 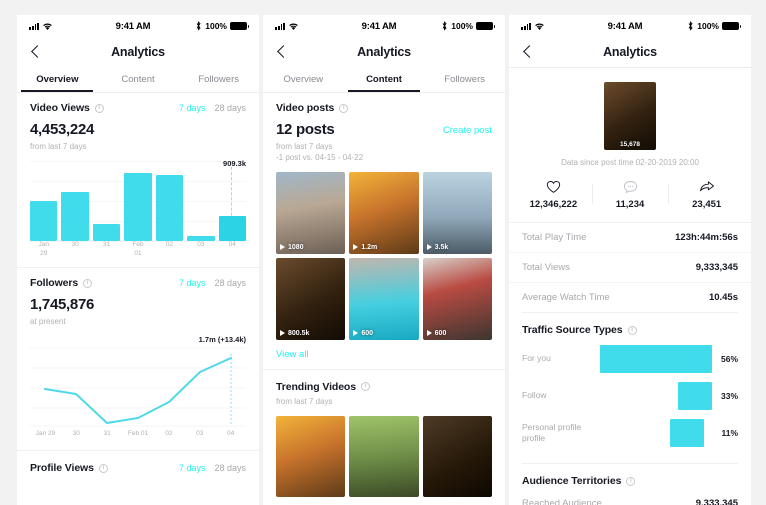 What do you see at coordinates (62, 129) in the screenshot?
I see `video-views-value: 4,453,224` at bounding box center [62, 129].